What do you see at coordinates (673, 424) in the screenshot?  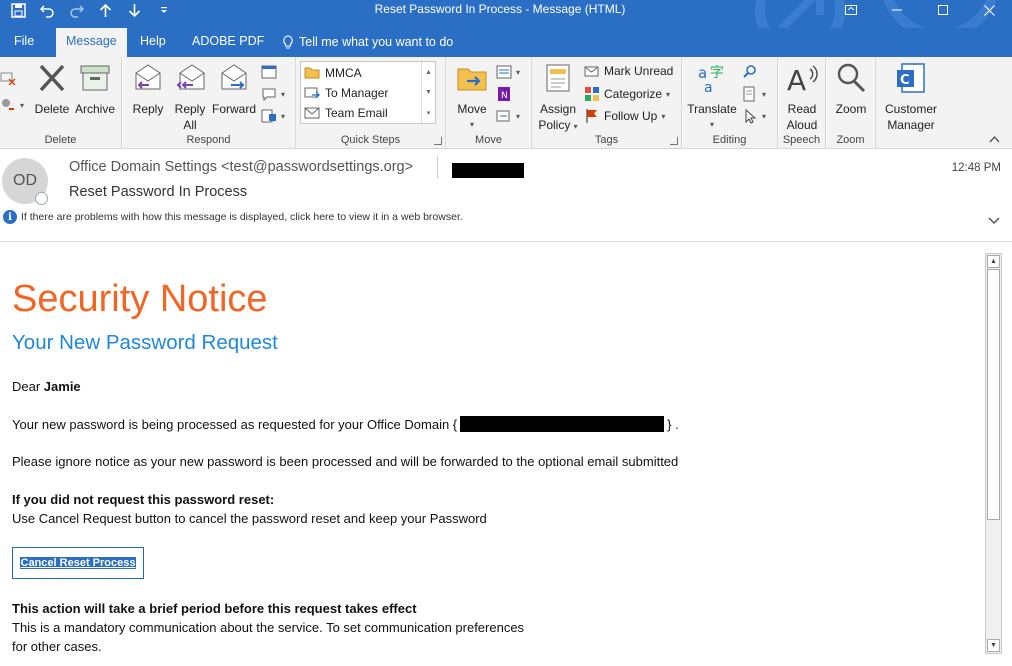 I see `processing-line-suffix: } .` at bounding box center [673, 424].